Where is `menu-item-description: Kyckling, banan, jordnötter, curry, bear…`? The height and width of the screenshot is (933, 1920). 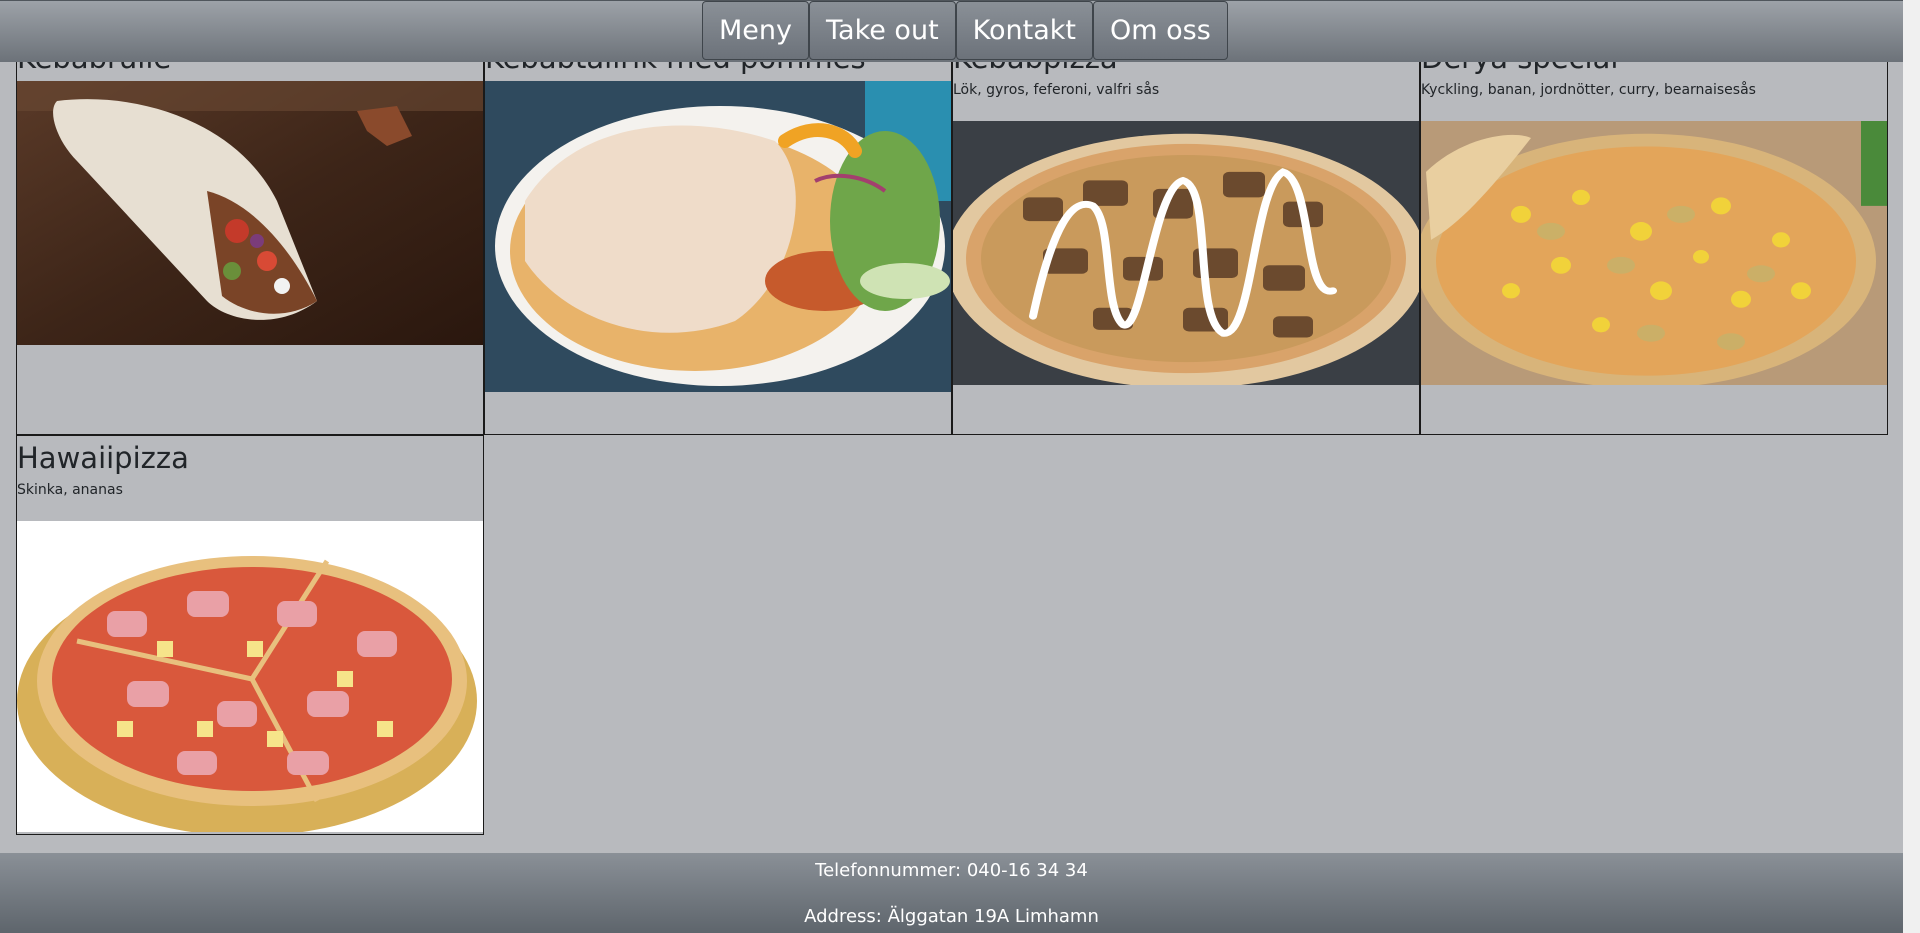
menu-item-description: Kyckling, banan, jordnötter, curry, bear… is located at coordinates (1588, 90).